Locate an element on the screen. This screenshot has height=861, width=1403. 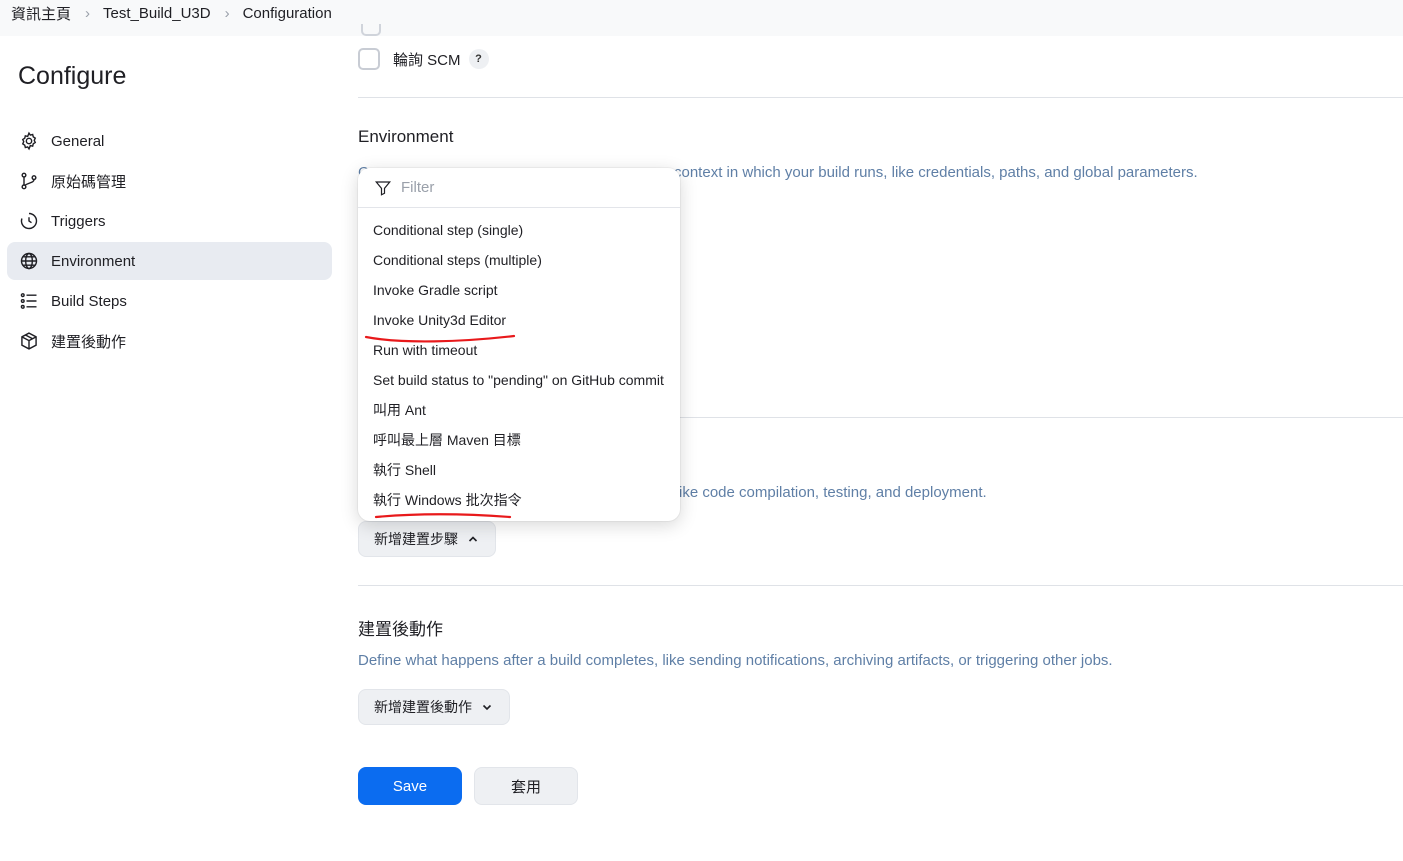
filter-icon is located at coordinates (383, 188).